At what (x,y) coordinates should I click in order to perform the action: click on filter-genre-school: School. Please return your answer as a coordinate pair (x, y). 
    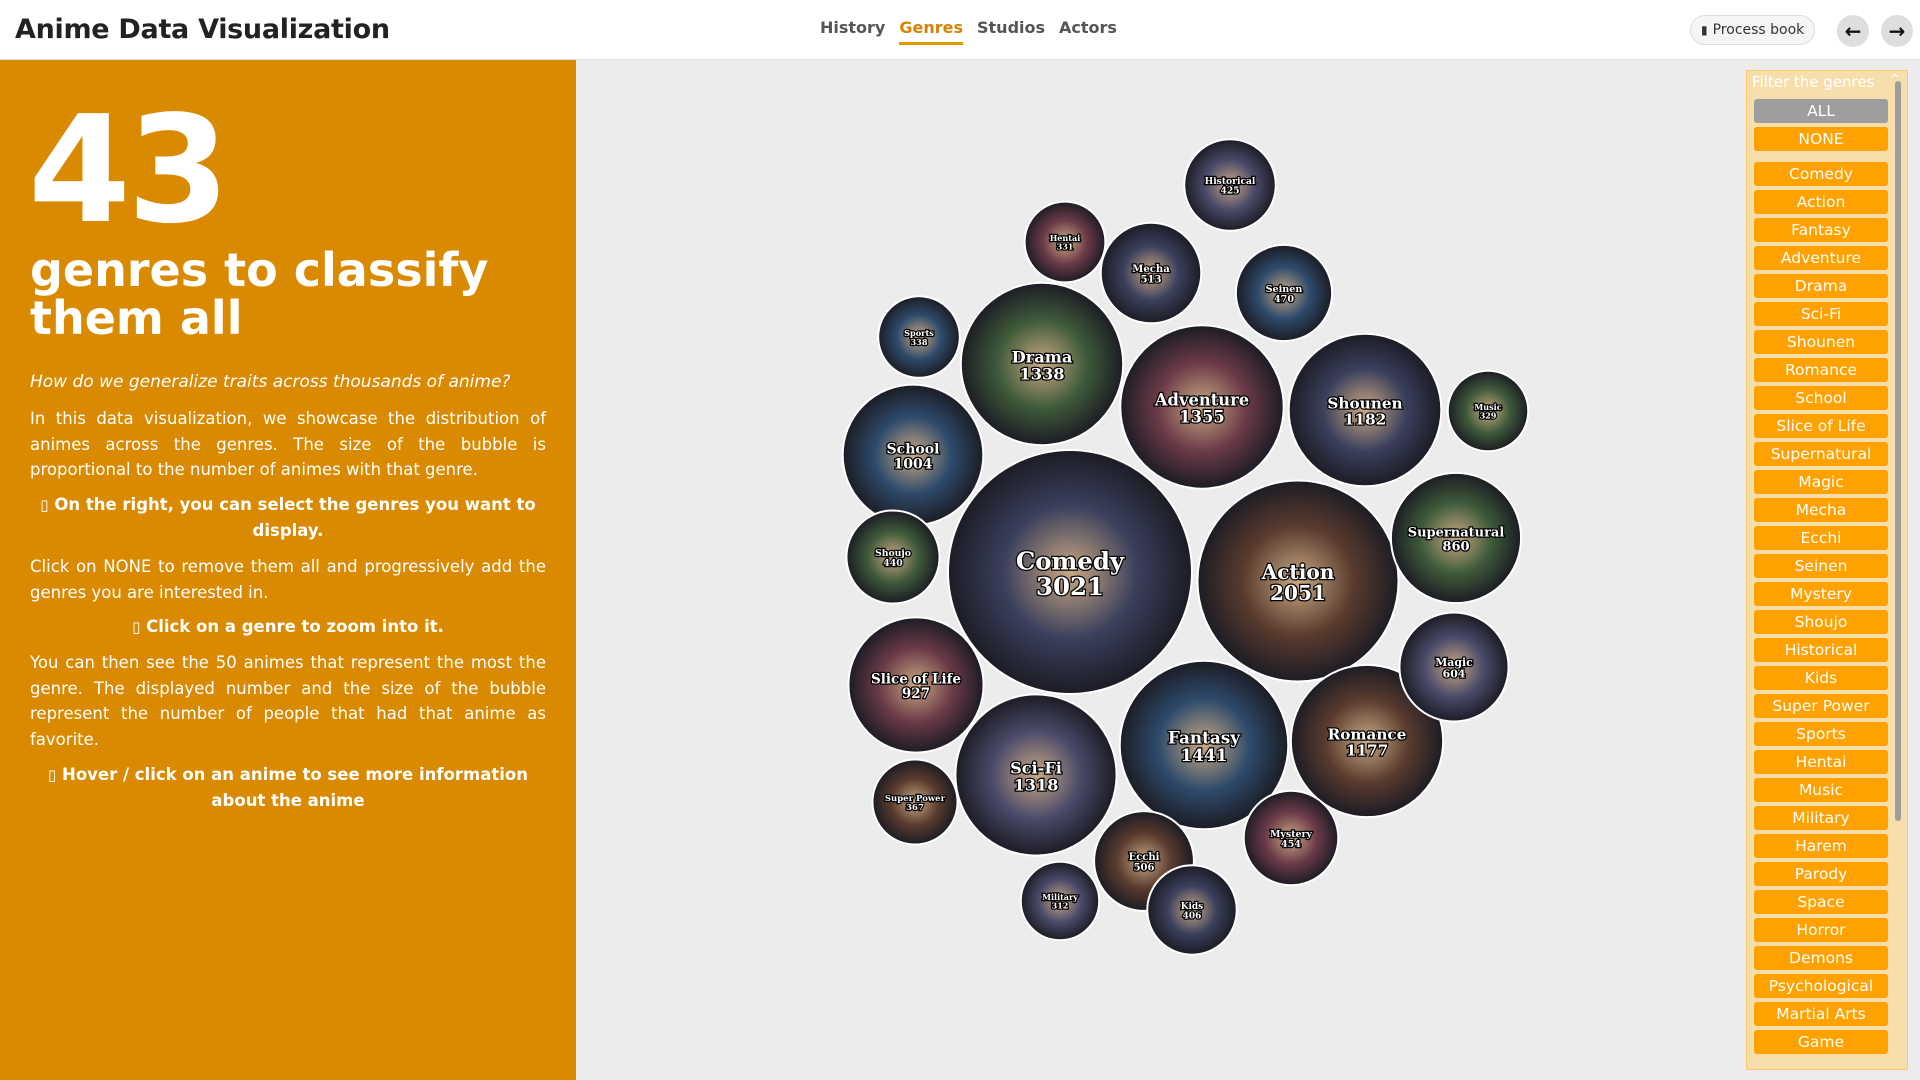
    Looking at the image, I should click on (1821, 398).